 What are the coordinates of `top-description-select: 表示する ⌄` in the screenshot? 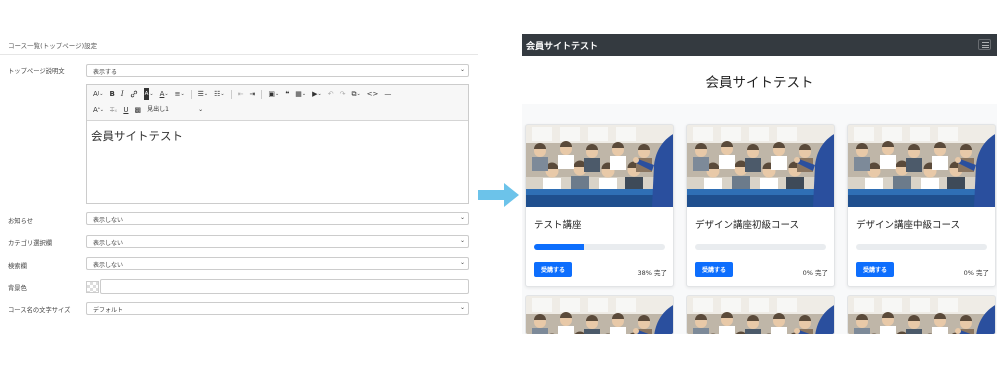 It's located at (277, 70).